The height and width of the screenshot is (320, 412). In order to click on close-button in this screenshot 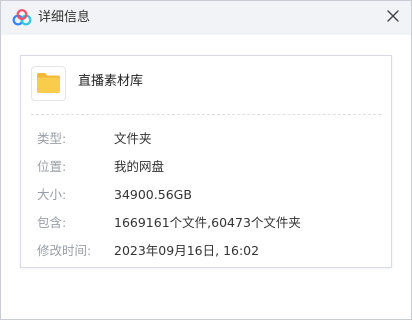, I will do `click(393, 17)`.